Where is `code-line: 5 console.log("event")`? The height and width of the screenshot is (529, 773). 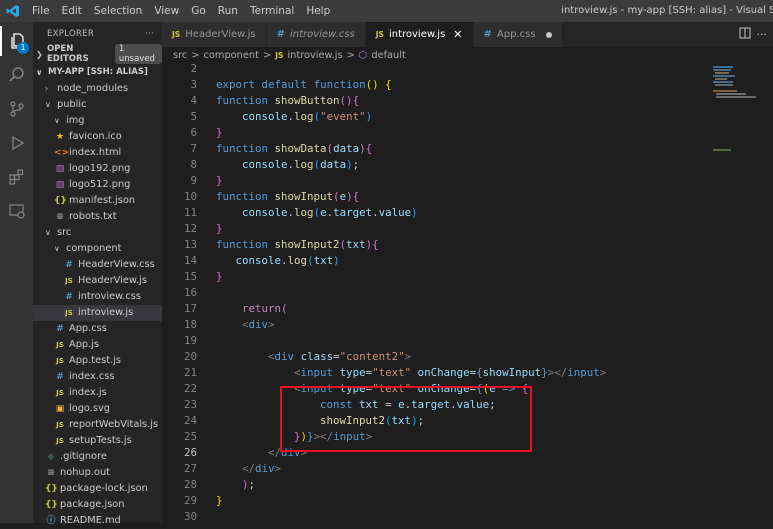
code-line: 5 console.log("event") is located at coordinates (436, 117).